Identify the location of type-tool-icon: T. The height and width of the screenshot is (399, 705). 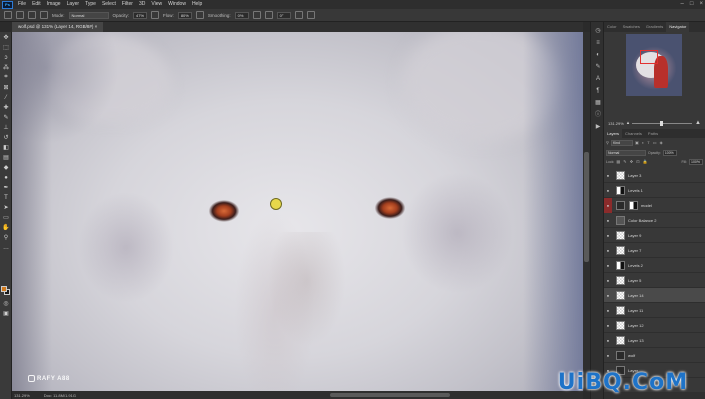
(6, 197).